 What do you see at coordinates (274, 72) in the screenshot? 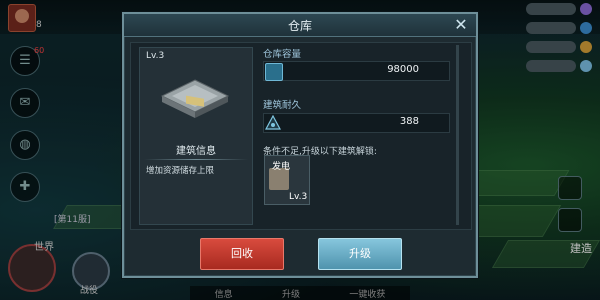
I see `capacity-icon` at bounding box center [274, 72].